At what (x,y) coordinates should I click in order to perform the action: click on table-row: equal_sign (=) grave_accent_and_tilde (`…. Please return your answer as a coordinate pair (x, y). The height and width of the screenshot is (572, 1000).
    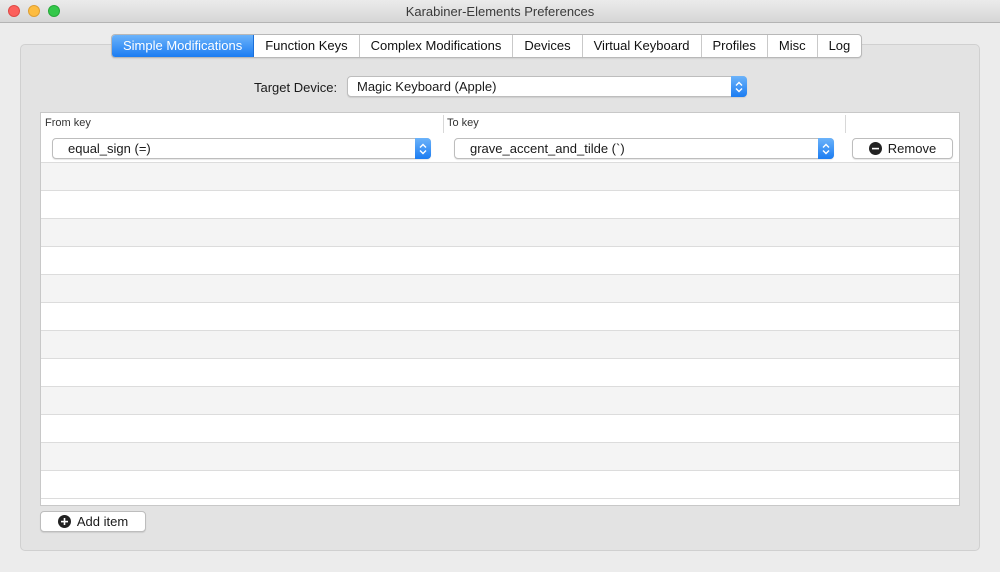
    Looking at the image, I should click on (500, 149).